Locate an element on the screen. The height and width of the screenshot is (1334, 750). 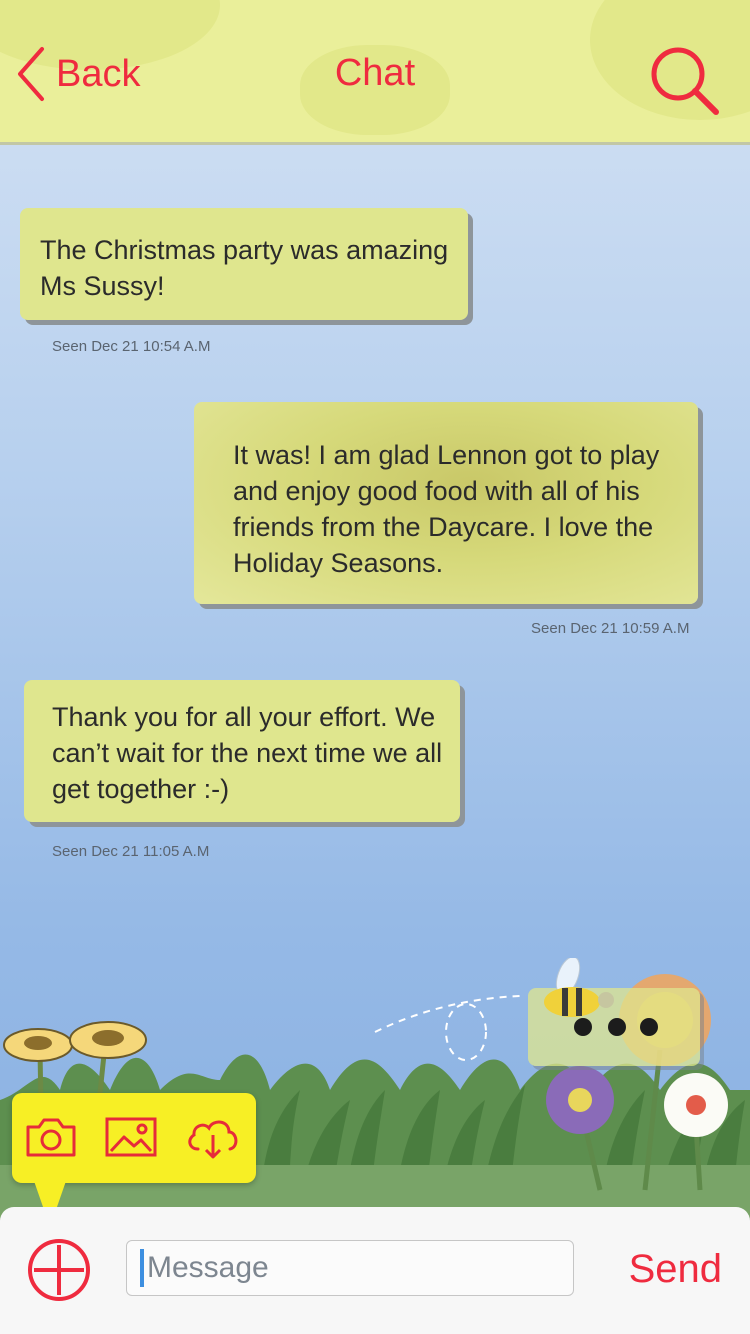
bee-flight-loop is located at coordinates (466, 1032).